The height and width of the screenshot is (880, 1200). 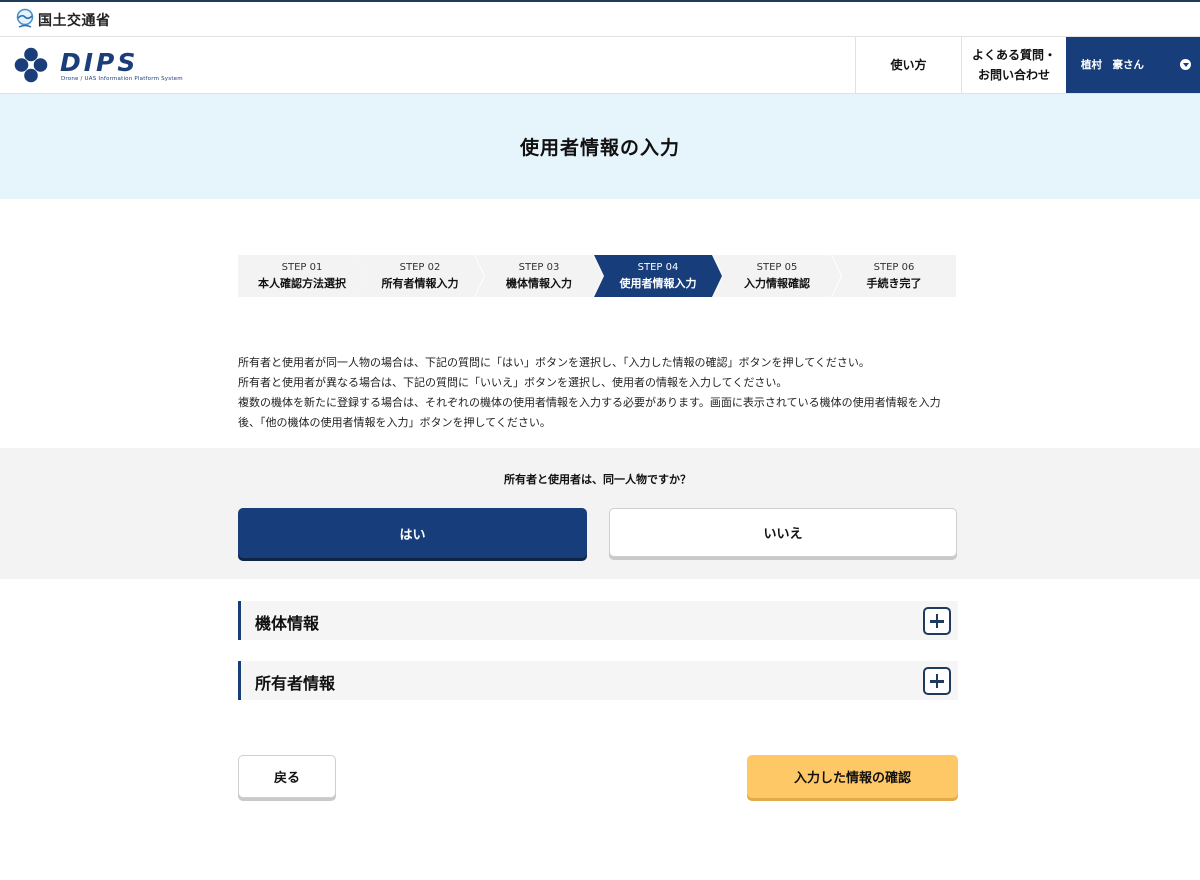 I want to click on nav-faq-label-line2: お問い合わせ, so click(x=1013, y=75).